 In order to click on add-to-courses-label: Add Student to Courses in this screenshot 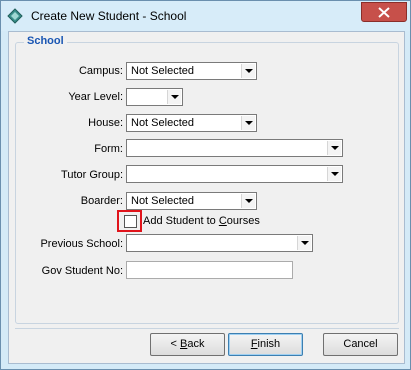, I will do `click(201, 221)`.